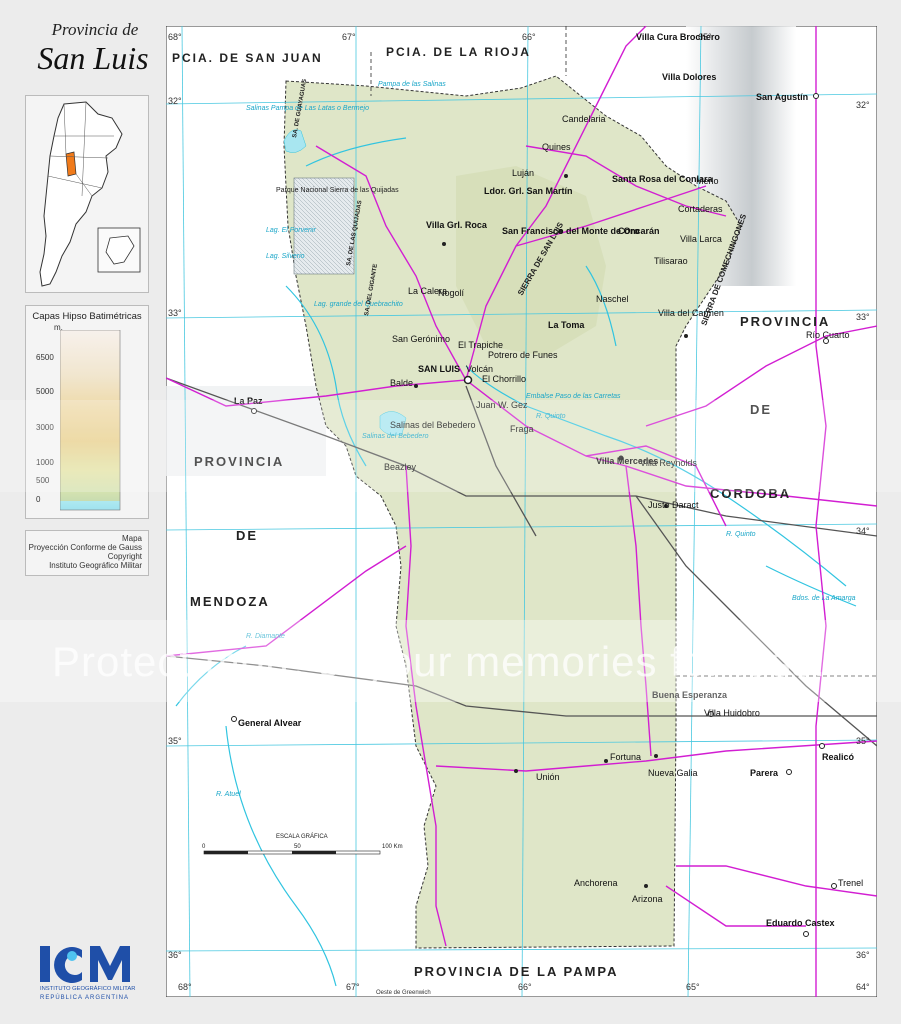  Describe the element at coordinates (95, 565) in the screenshot. I see `credit-line: Instituto Geográfico Militar` at that location.